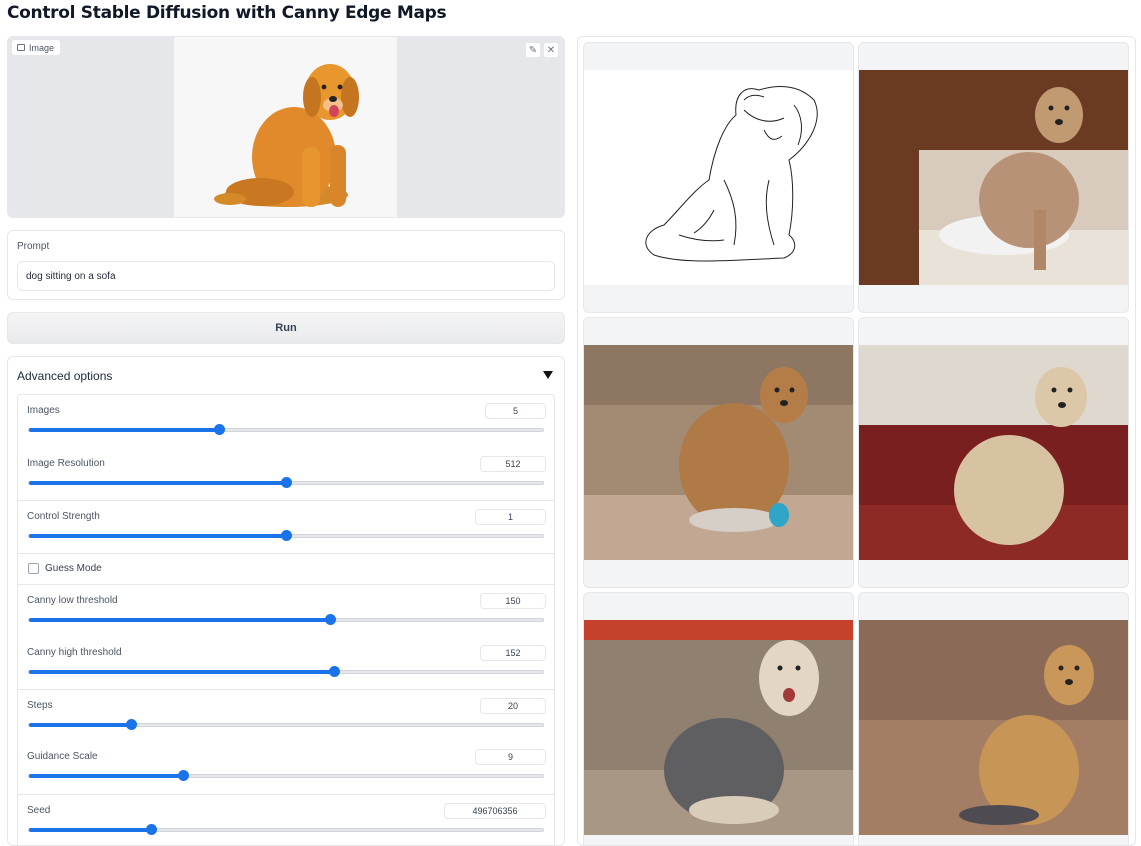  What do you see at coordinates (66, 463) in the screenshot?
I see `slider-label: Image Resolution` at bounding box center [66, 463].